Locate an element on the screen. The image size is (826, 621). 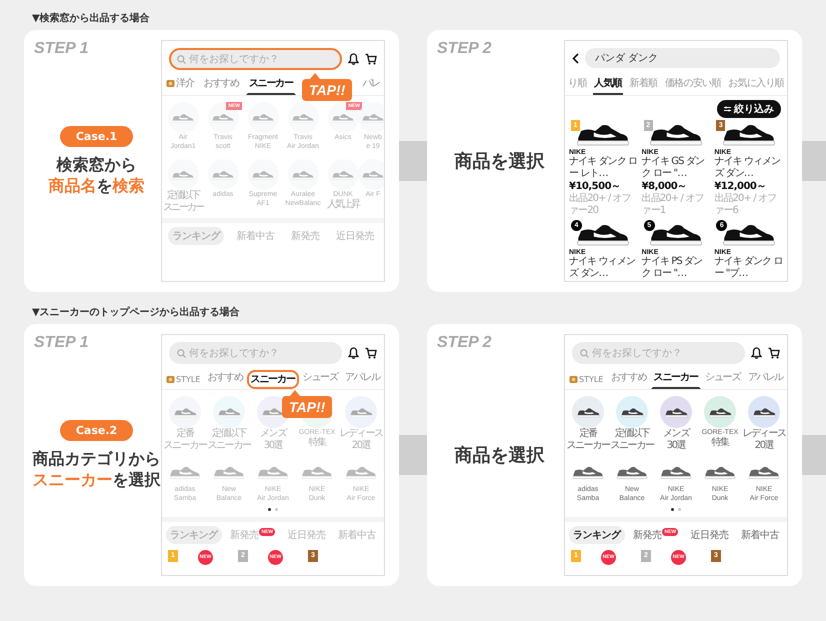
item-label: 人気上昇 is located at coordinates (343, 205).